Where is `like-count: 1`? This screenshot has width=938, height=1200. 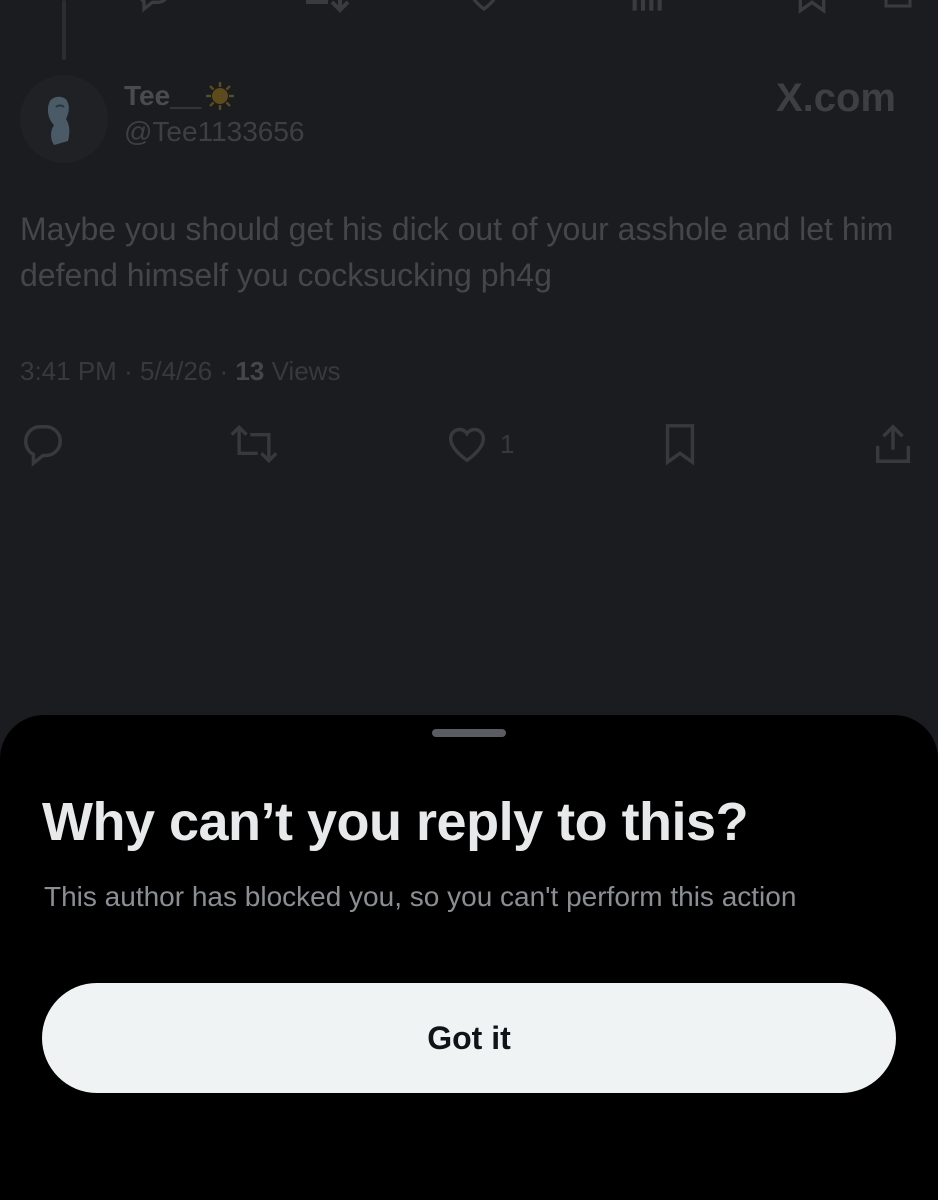 like-count: 1 is located at coordinates (507, 443).